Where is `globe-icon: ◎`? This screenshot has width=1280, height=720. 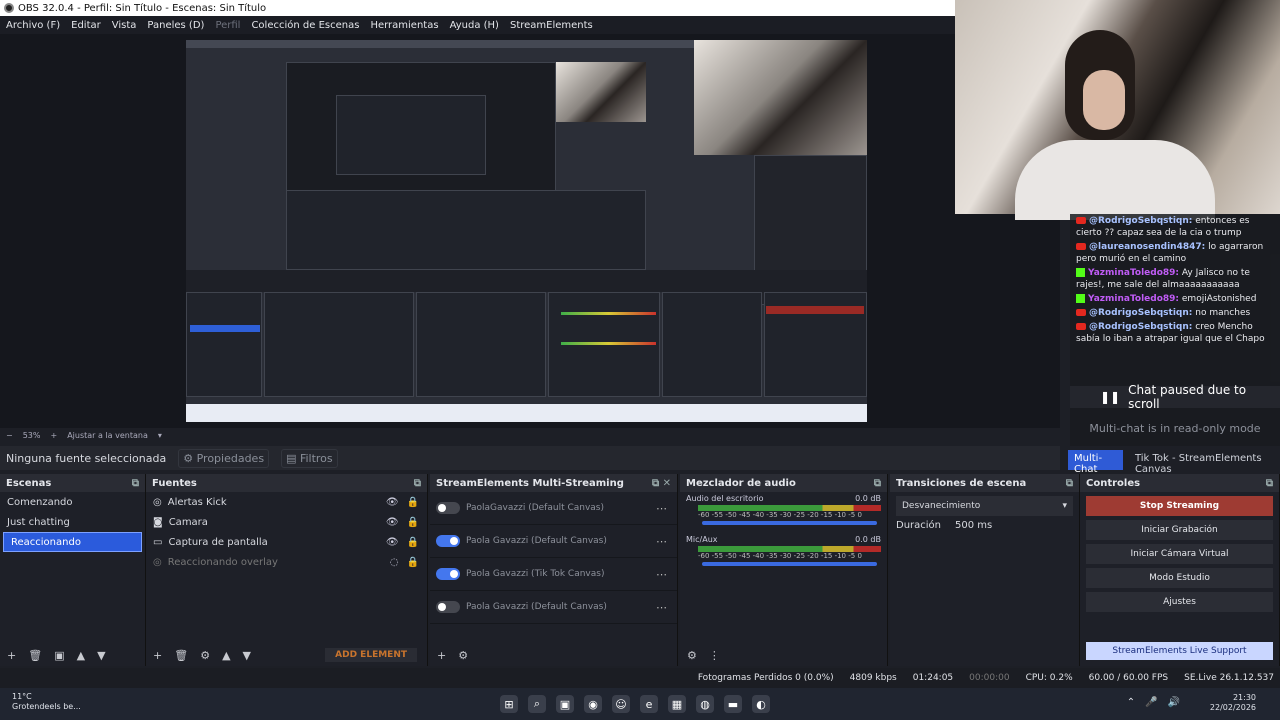 globe-icon: ◎ is located at coordinates (157, 502).